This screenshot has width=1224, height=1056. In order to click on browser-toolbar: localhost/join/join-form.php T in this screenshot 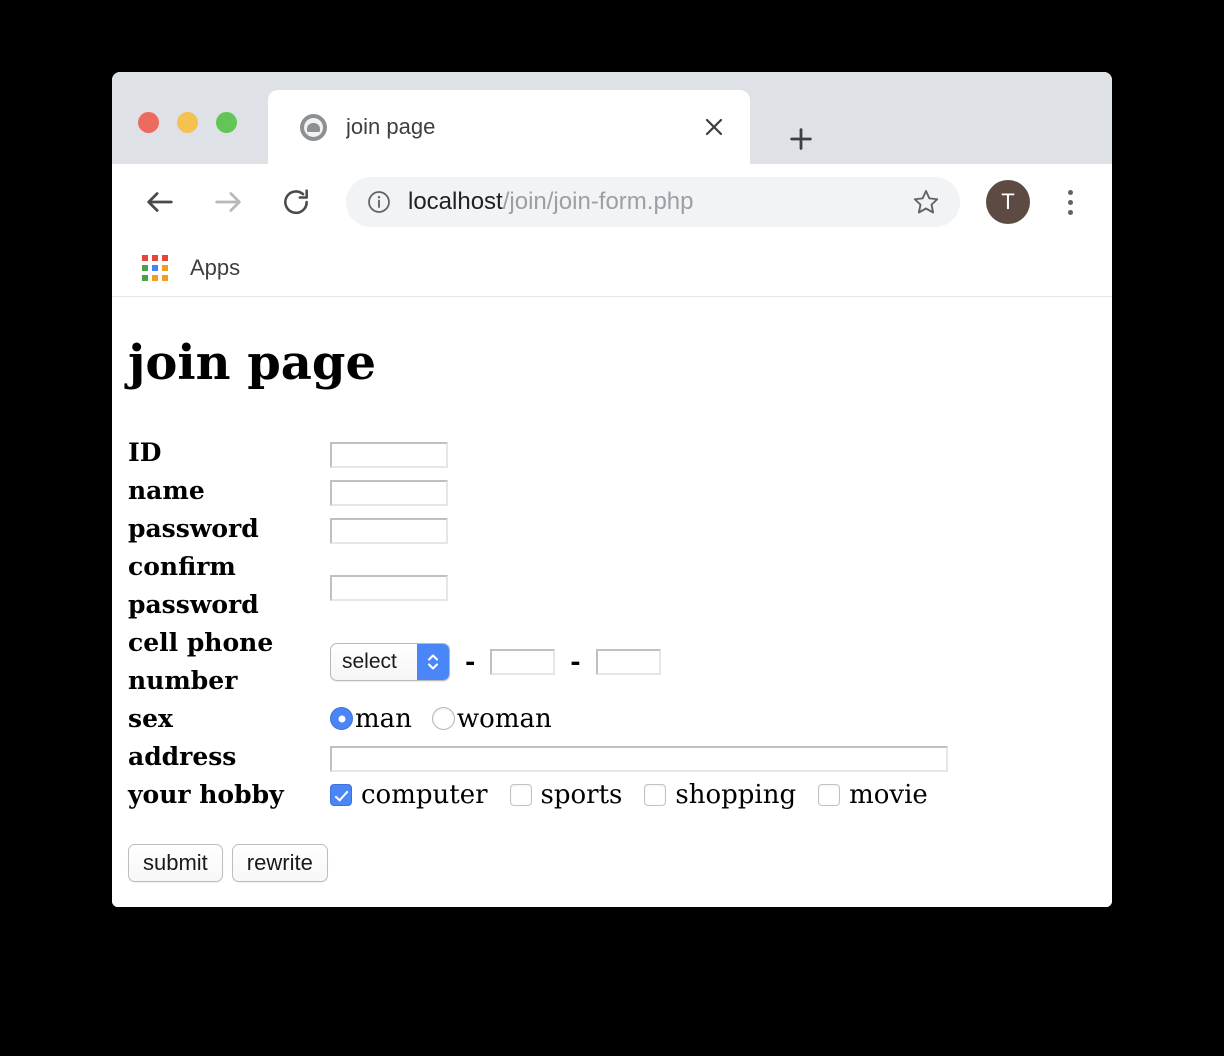, I will do `click(612, 202)`.